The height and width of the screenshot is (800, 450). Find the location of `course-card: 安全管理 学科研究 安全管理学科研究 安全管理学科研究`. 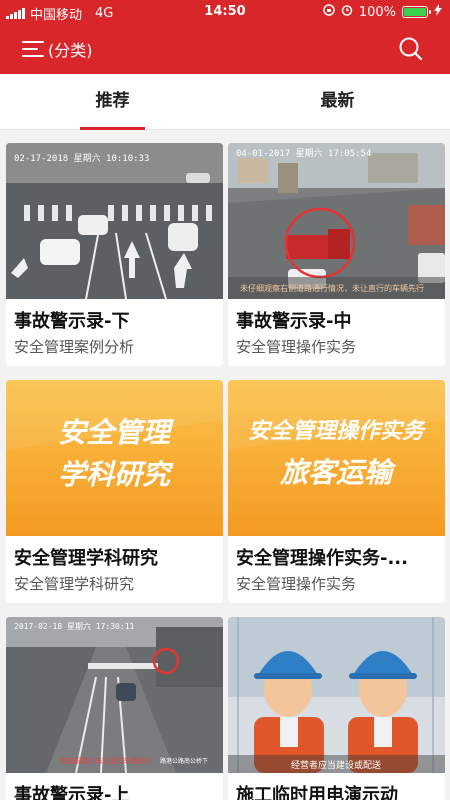

course-card: 安全管理 学科研究 安全管理学科研究 安全管理学科研究 is located at coordinates (114, 491).